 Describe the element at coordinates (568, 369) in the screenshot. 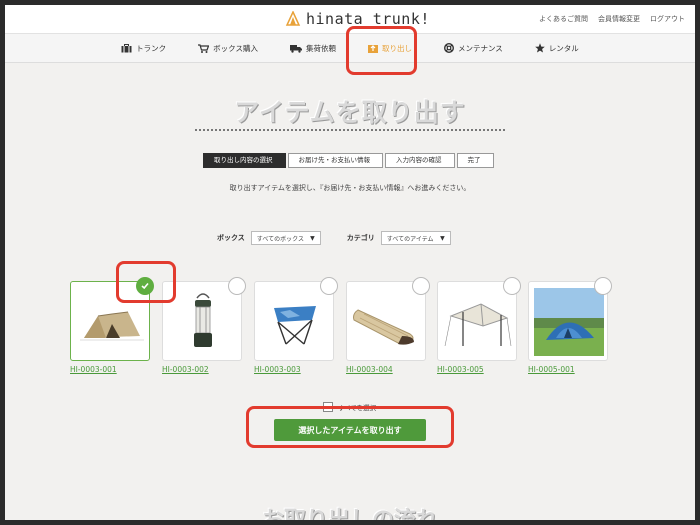

I see `item-id-link: HI-0005-001` at that location.